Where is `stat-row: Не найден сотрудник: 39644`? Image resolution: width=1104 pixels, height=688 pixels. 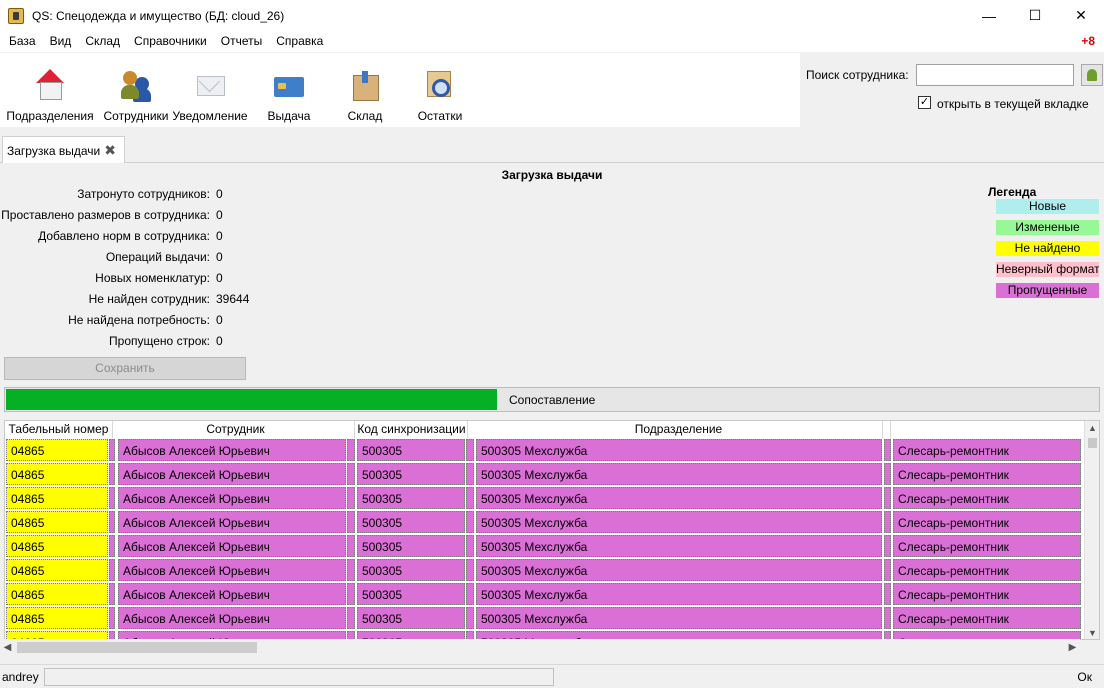 stat-row: Не найден сотрудник: 39644 is located at coordinates (125, 300).